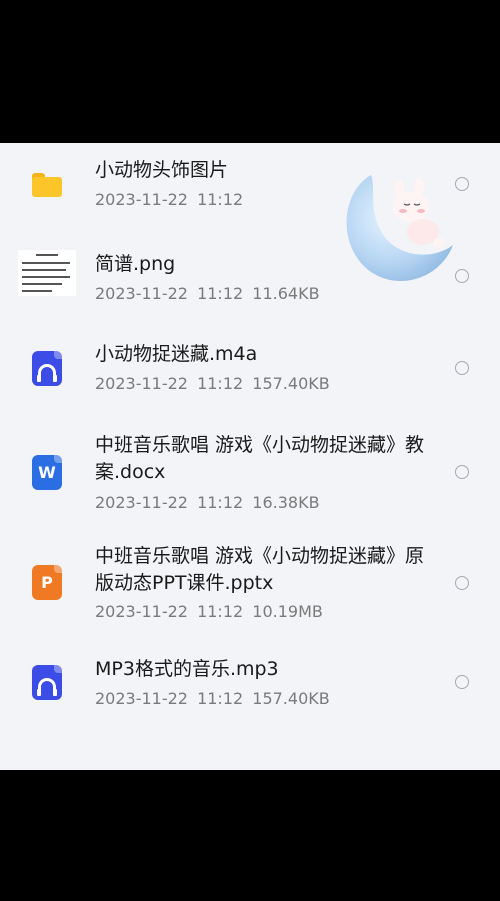 The image size is (500, 901). What do you see at coordinates (260, 458) in the screenshot?
I see `file-name: 中班音乐歌唱 游戏《小动物捉迷藏》教案.docx` at bounding box center [260, 458].